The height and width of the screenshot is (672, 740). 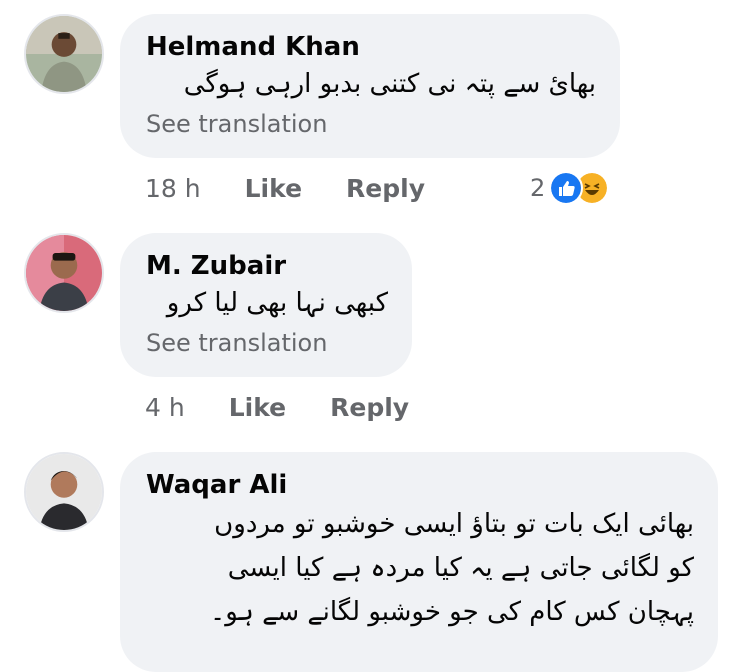 What do you see at coordinates (451, 612) in the screenshot?
I see `comment-text-line: پہچان کس کام کی جو خوشبو لگانے سے ہو۔` at bounding box center [451, 612].